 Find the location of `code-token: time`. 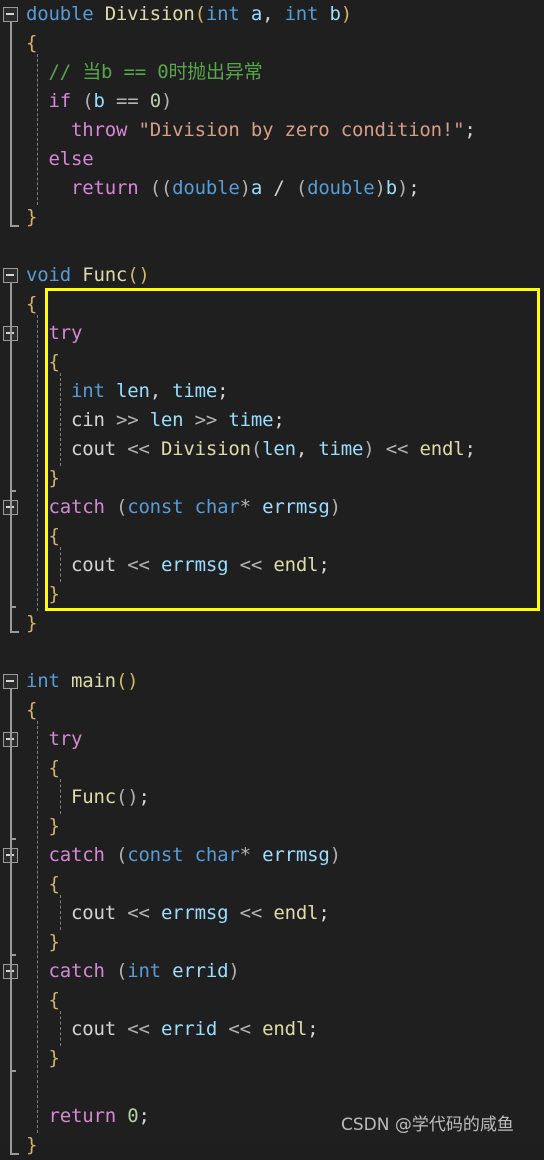

code-token: time is located at coordinates (341, 449).